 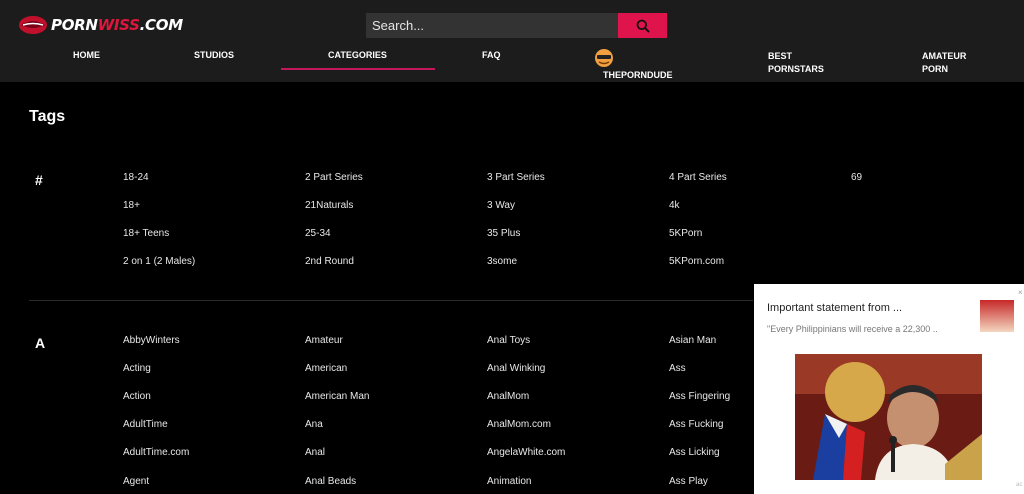 I want to click on tag-link: 5KPorn, so click(x=685, y=233).